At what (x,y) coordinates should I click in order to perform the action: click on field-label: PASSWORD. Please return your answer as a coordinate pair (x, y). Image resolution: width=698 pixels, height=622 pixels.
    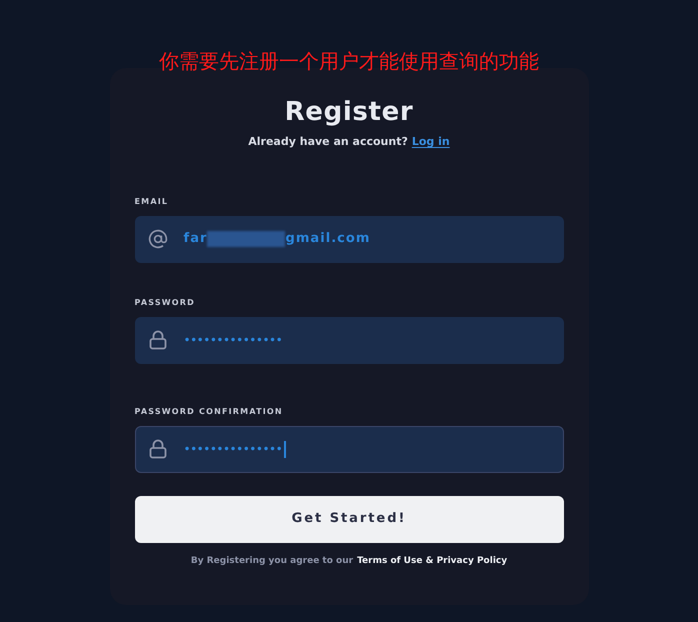
    Looking at the image, I should click on (165, 302).